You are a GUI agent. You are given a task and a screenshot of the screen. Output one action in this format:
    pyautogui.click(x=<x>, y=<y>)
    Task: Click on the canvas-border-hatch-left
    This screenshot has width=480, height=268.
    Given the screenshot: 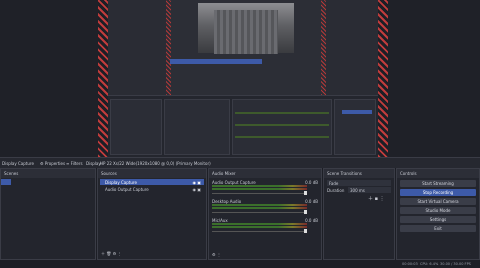 What is the action you would take?
    pyautogui.click(x=103, y=78)
    